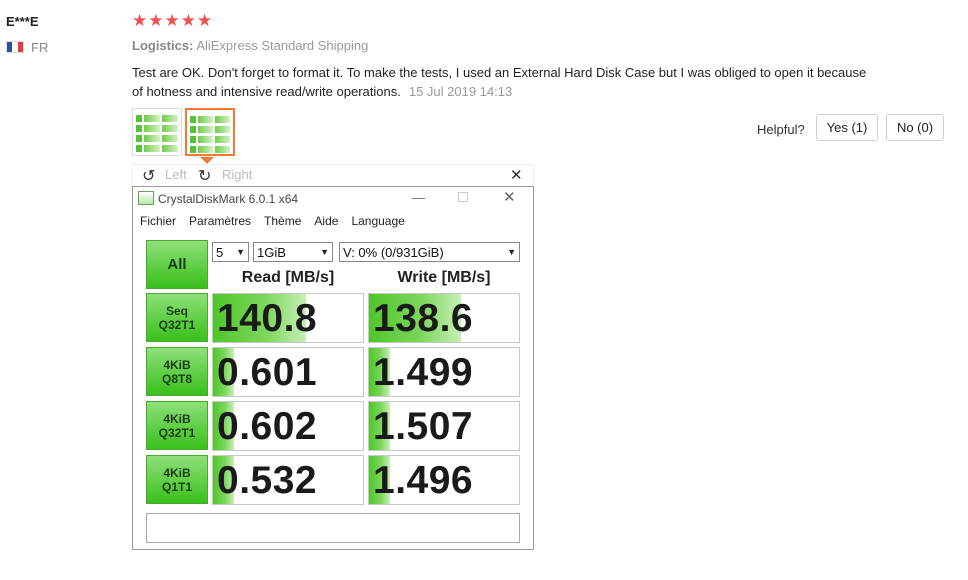 The image size is (968, 580). I want to click on crystaldiskmark-app-icon, so click(146, 198).